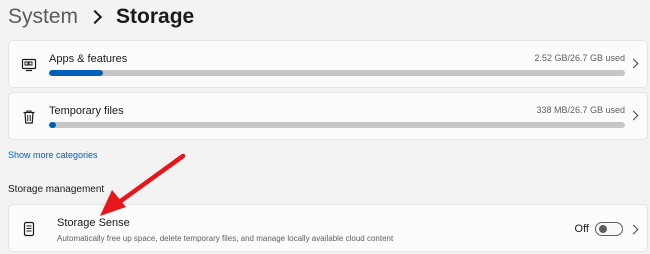 The width and height of the screenshot is (650, 254). I want to click on storage-sense-title: Storage Sense, so click(93, 223).